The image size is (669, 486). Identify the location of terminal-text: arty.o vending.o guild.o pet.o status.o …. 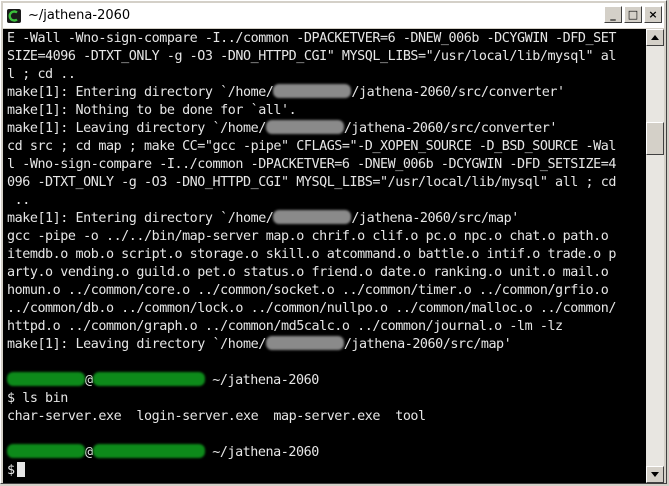
(308, 272).